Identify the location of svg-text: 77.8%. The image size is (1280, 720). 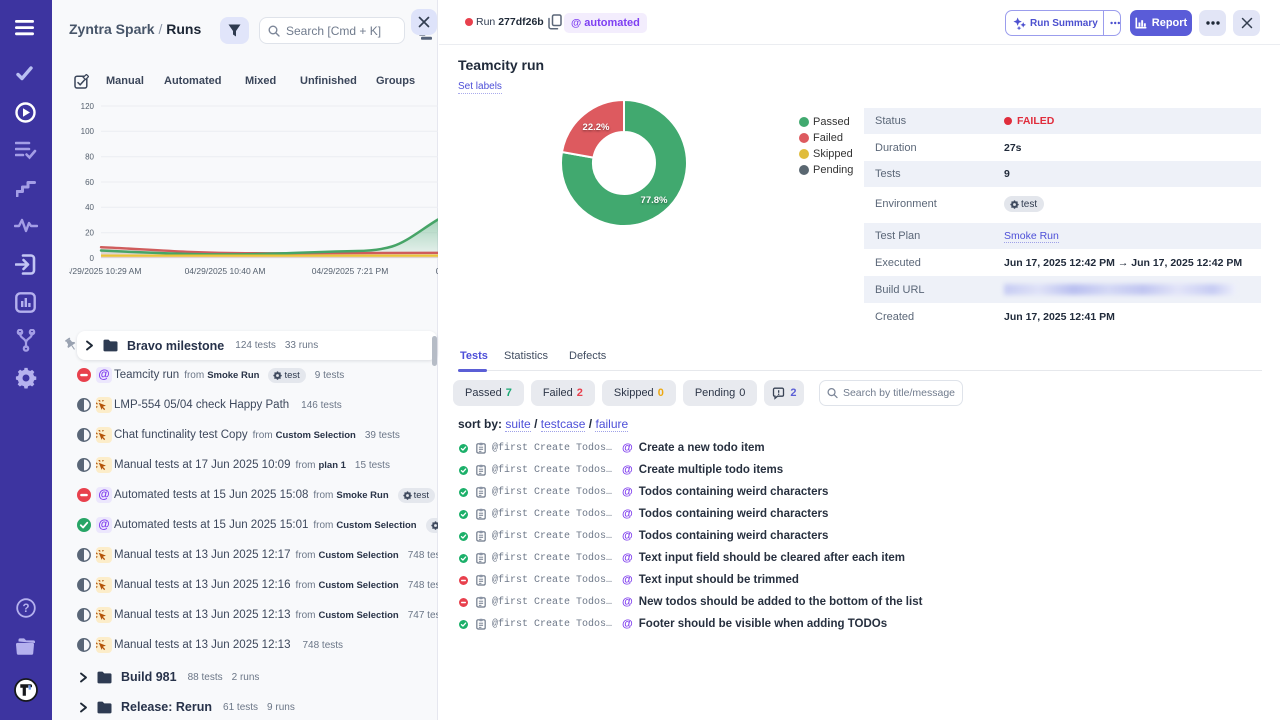
(654, 200).